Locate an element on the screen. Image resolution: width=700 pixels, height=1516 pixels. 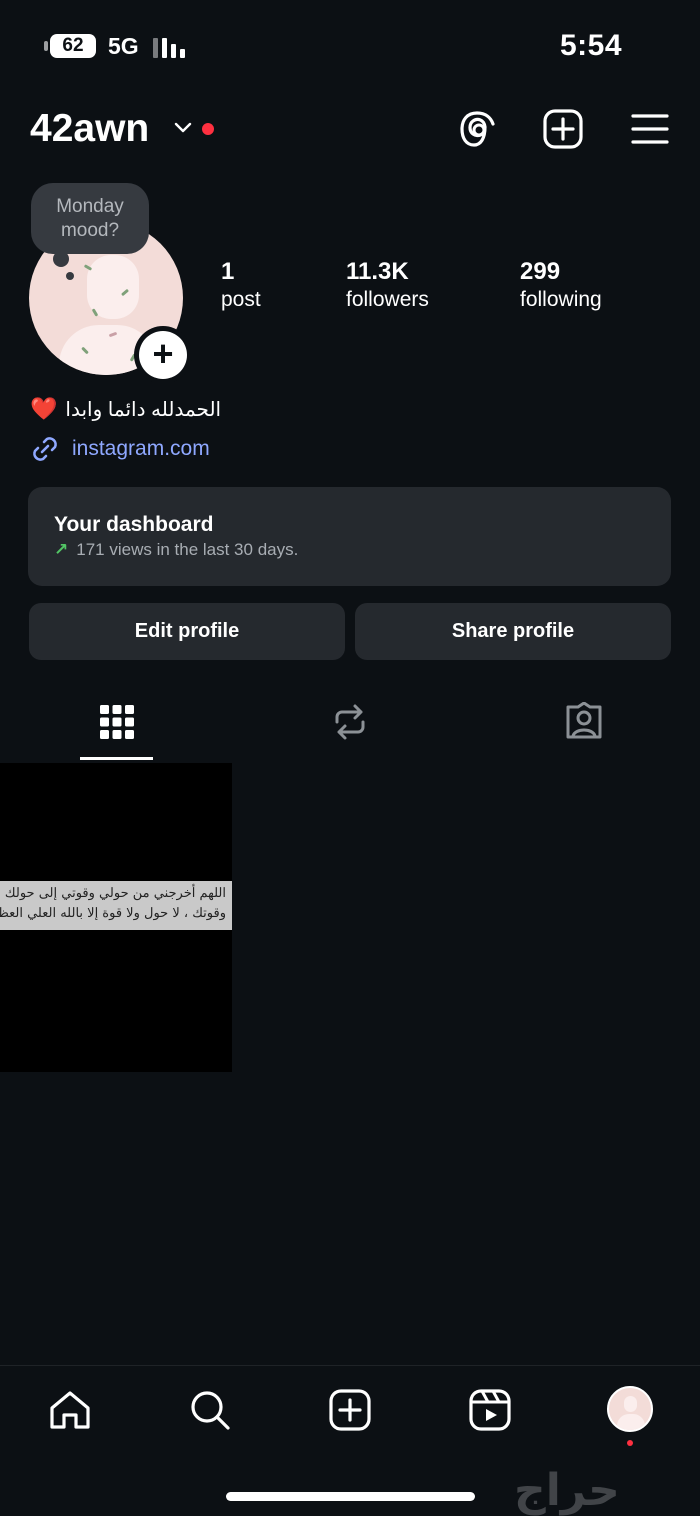
chevron-down-icon is located at coordinates (183, 128).